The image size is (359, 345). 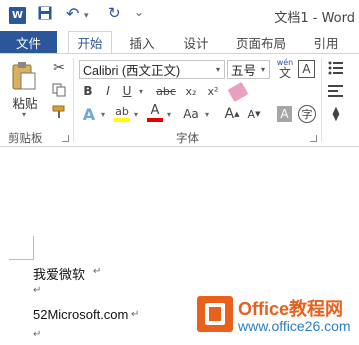 I want to click on highlight-pen-icon: ab, so click(x=122, y=111).